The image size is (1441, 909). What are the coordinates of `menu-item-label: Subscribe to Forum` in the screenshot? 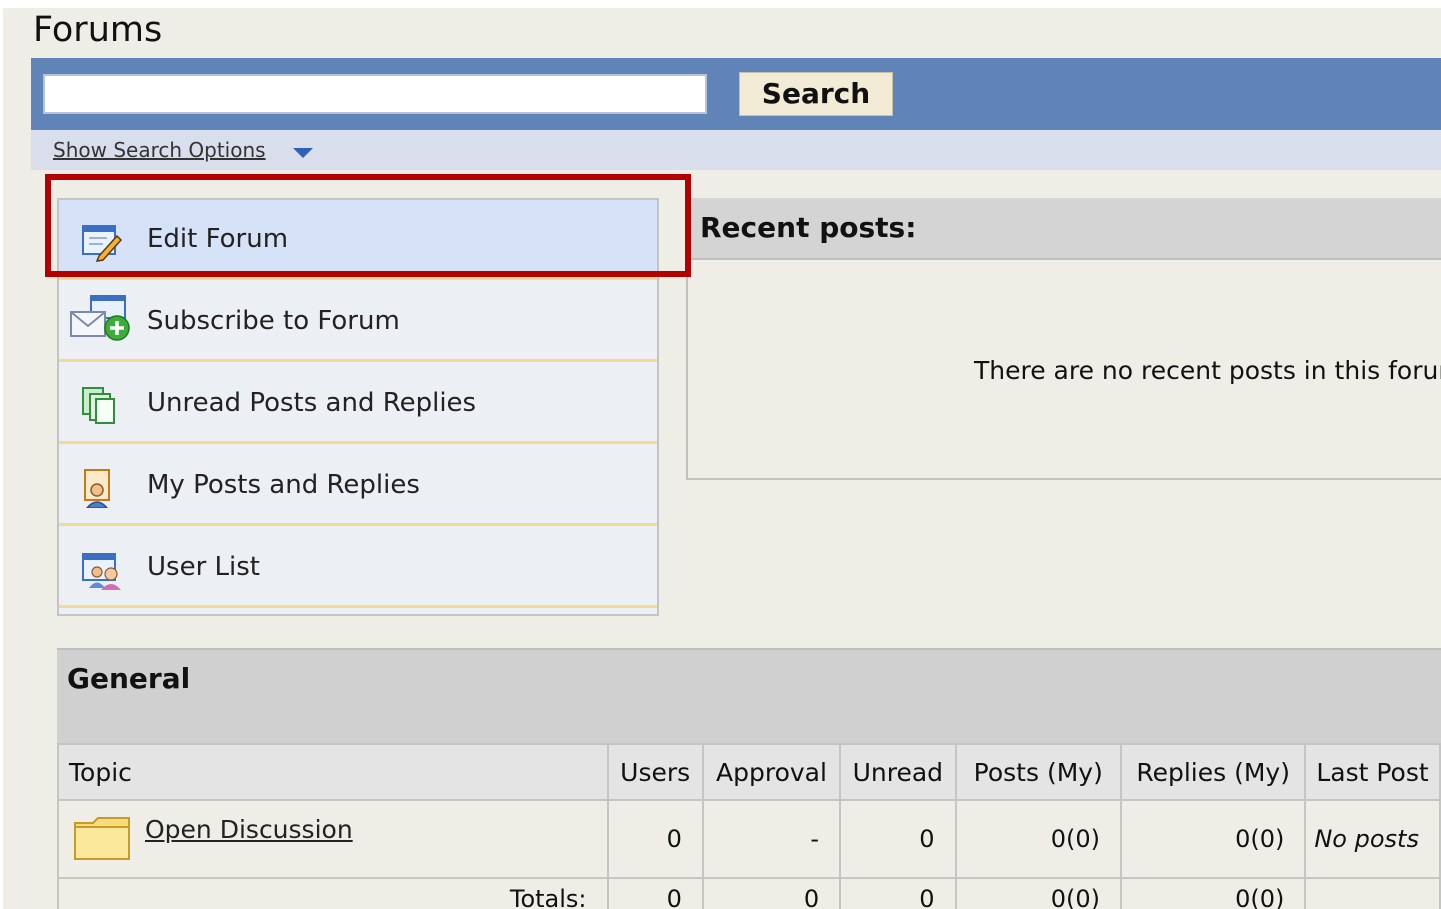 It's located at (273, 321).